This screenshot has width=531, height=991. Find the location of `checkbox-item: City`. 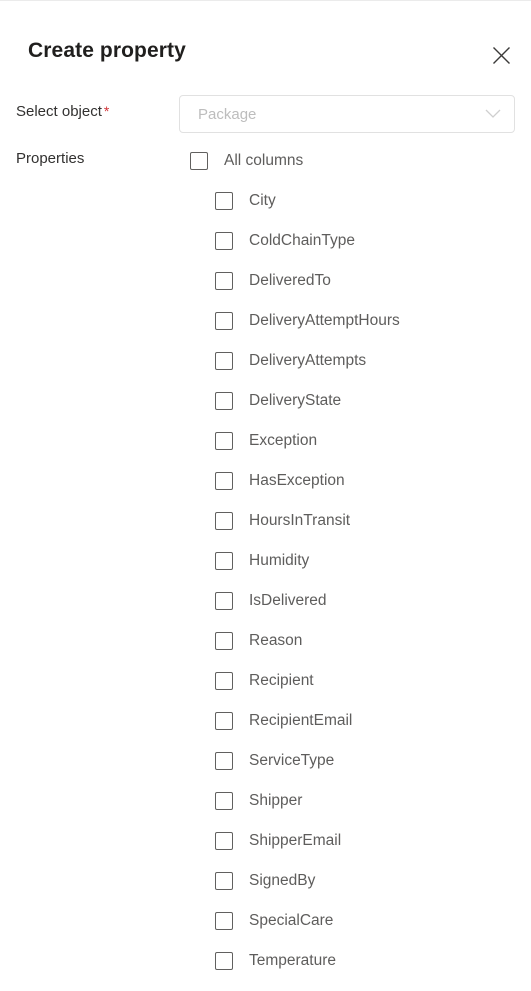

checkbox-item: City is located at coordinates (265, 201).